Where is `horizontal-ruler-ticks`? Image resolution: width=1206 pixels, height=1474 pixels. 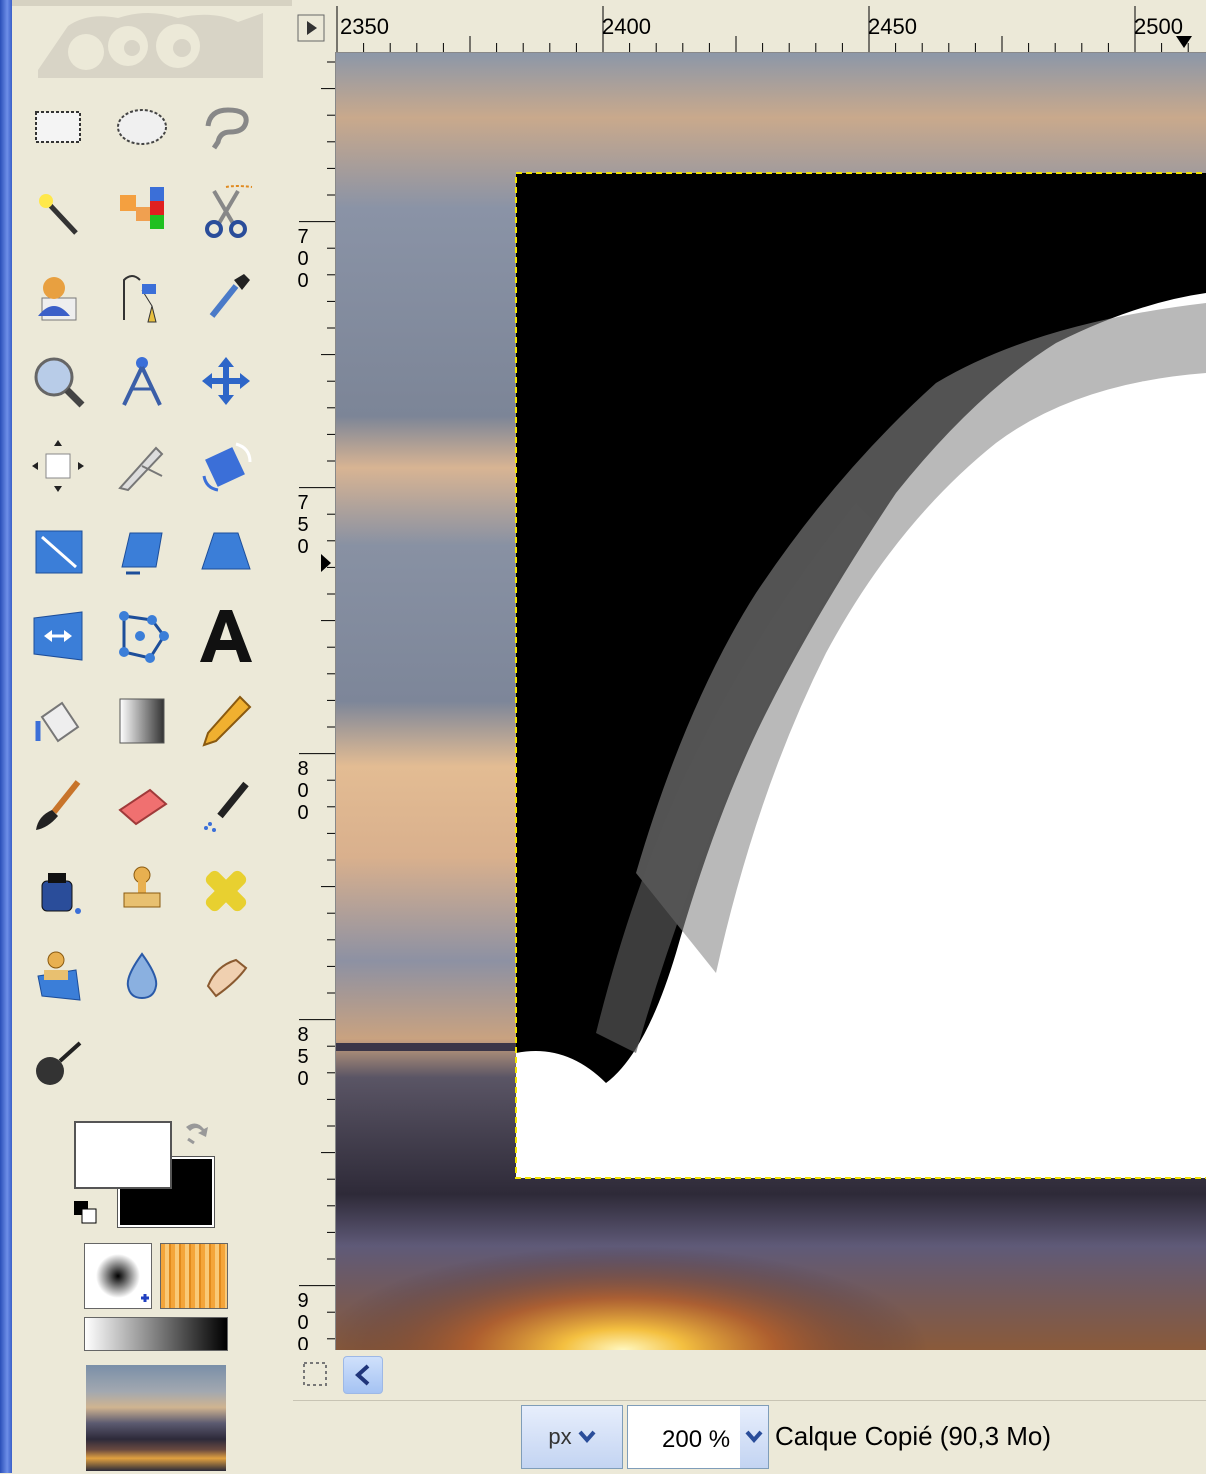 horizontal-ruler-ticks is located at coordinates (762, 29).